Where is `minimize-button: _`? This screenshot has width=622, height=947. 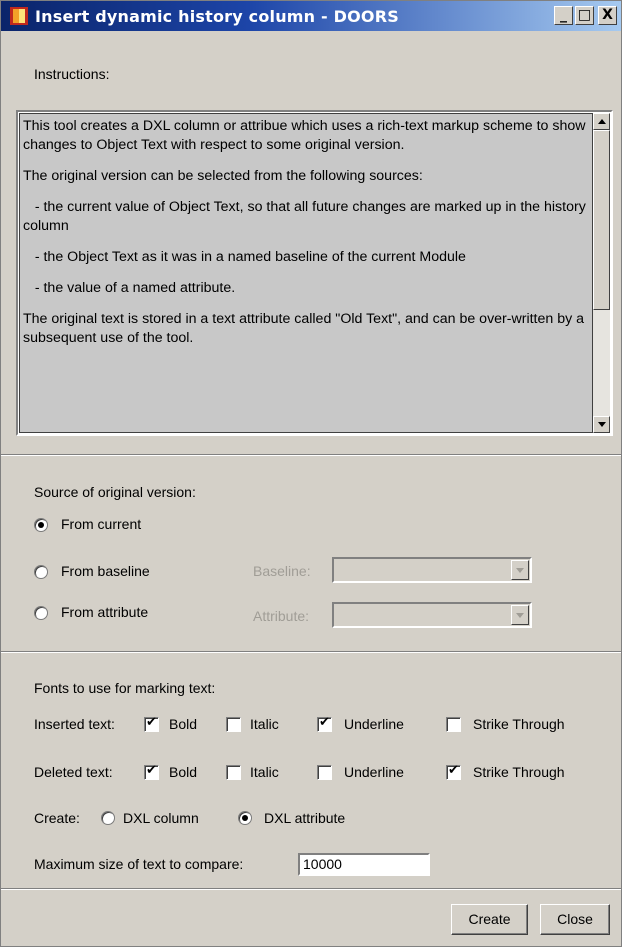 minimize-button: _ is located at coordinates (563, 15).